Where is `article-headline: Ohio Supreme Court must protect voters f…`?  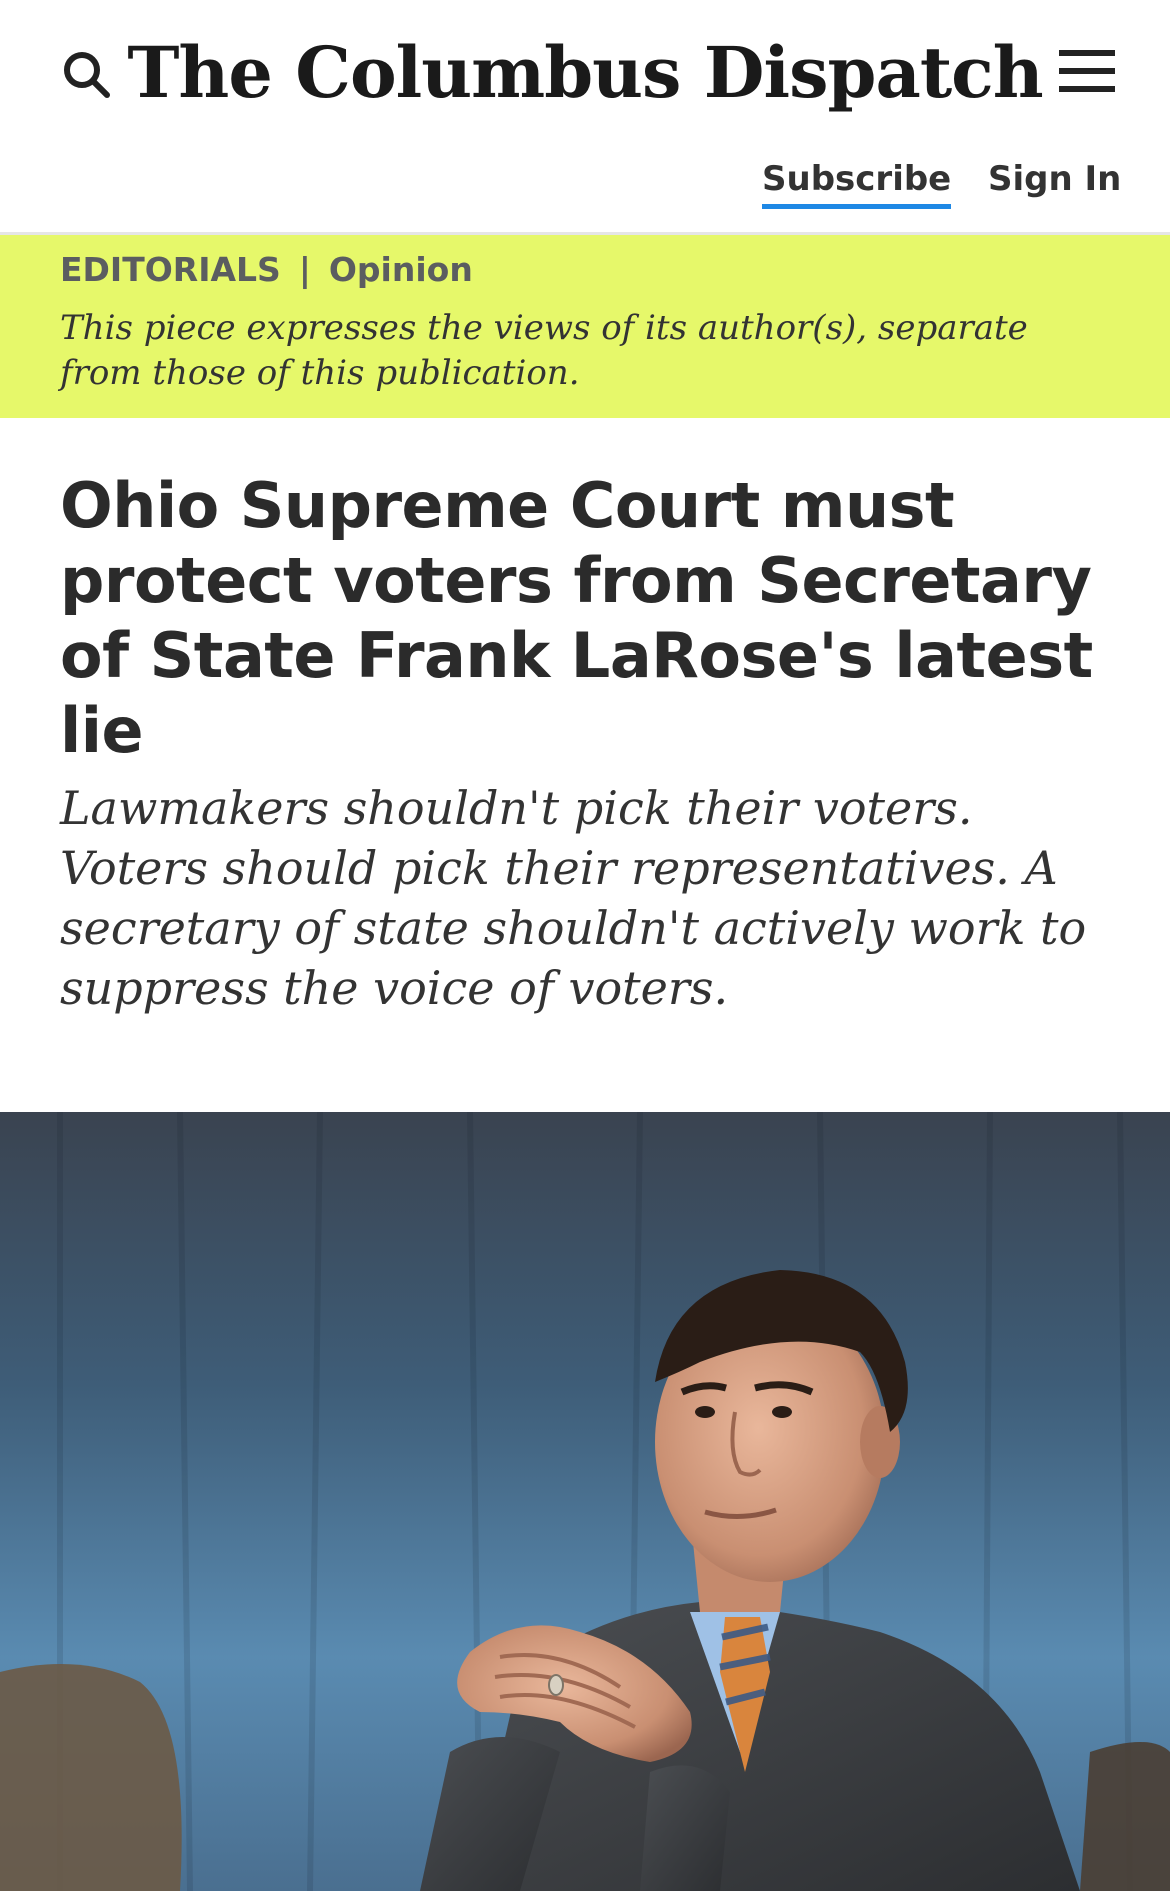
article-headline: Ohio Supreme Court must protect voters f… is located at coordinates (576, 618).